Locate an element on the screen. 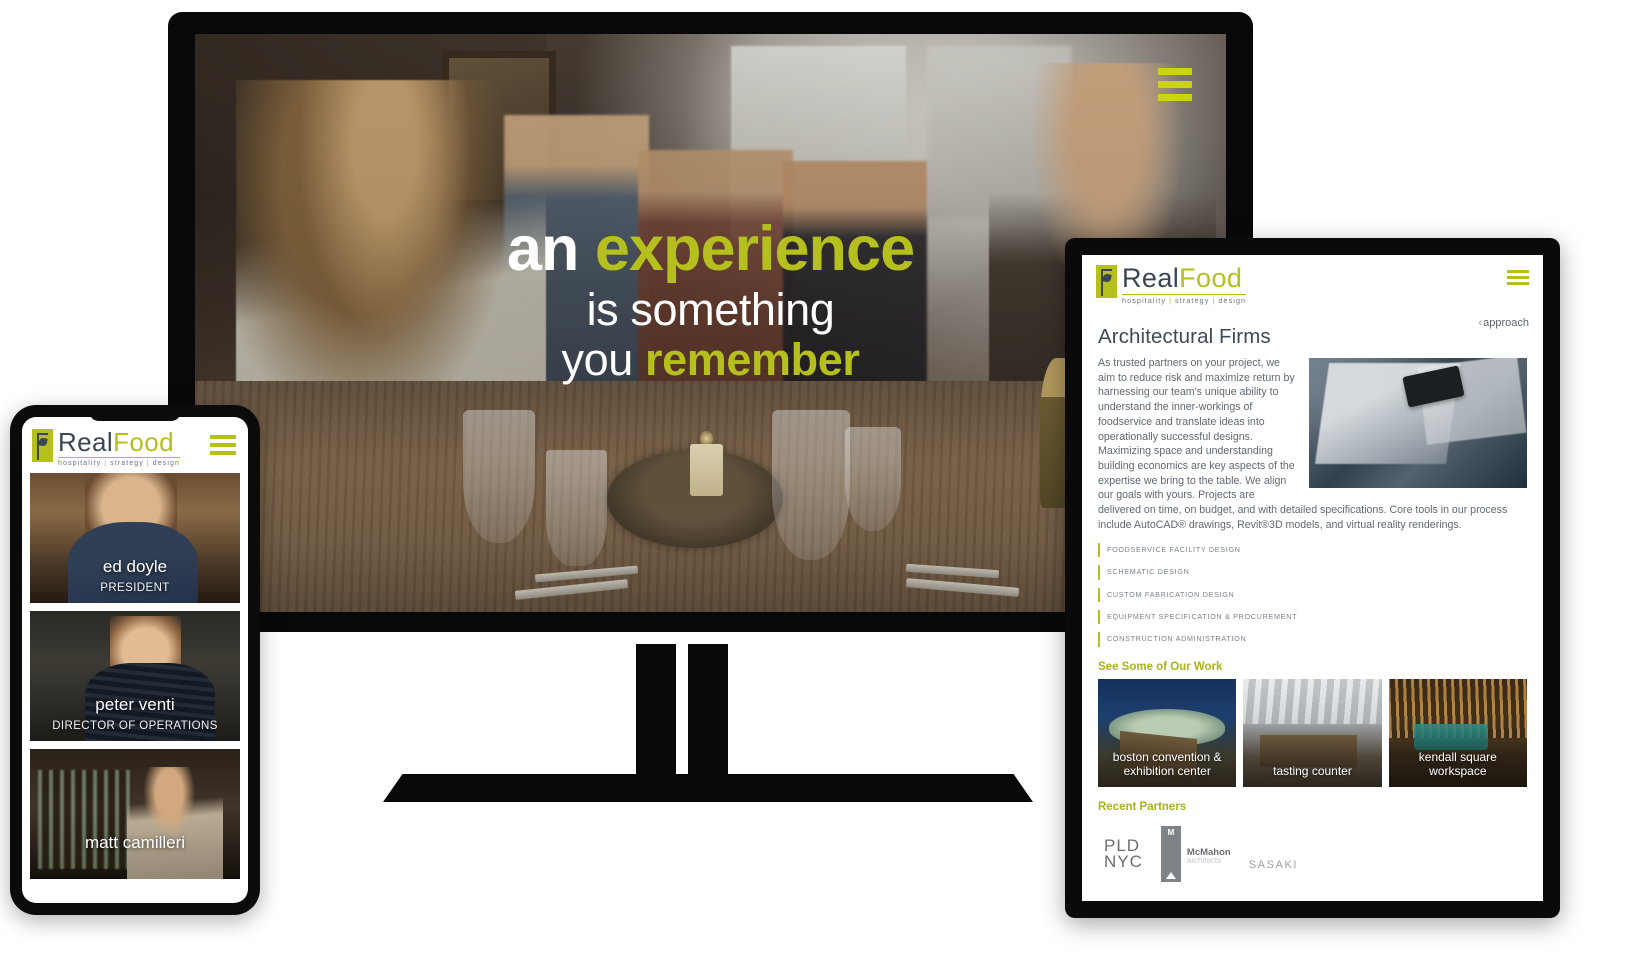 This screenshot has width=1650, height=975. hero-line-2: is something is located at coordinates (710, 310).